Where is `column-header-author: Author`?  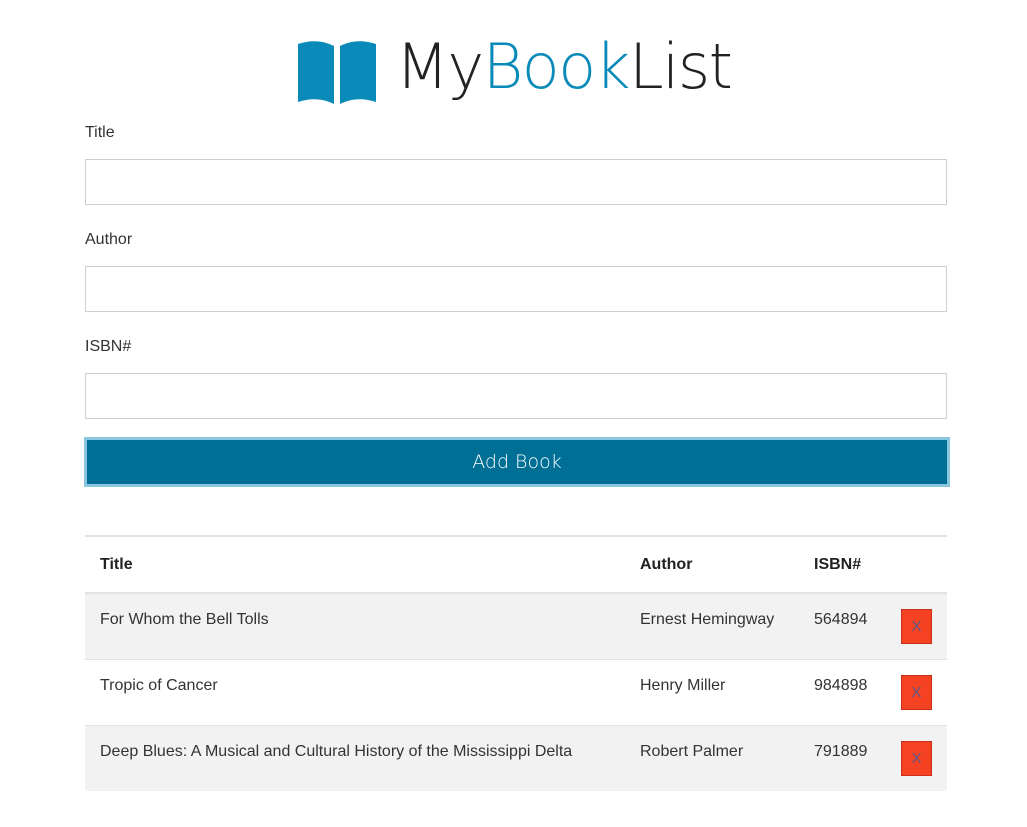 column-header-author: Author is located at coordinates (712, 565).